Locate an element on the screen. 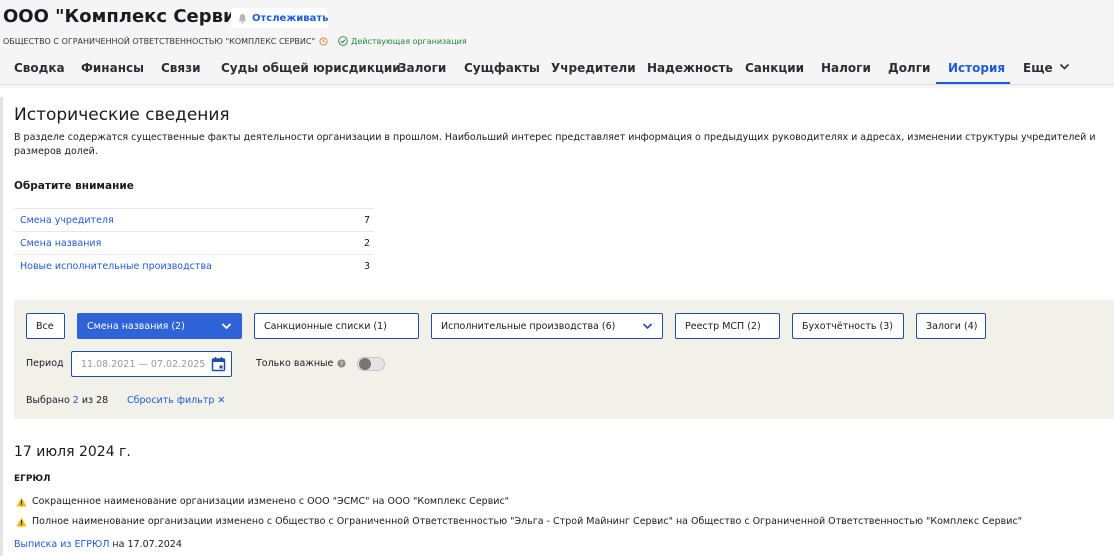  tab-pledges: Залоги is located at coordinates (422, 69).